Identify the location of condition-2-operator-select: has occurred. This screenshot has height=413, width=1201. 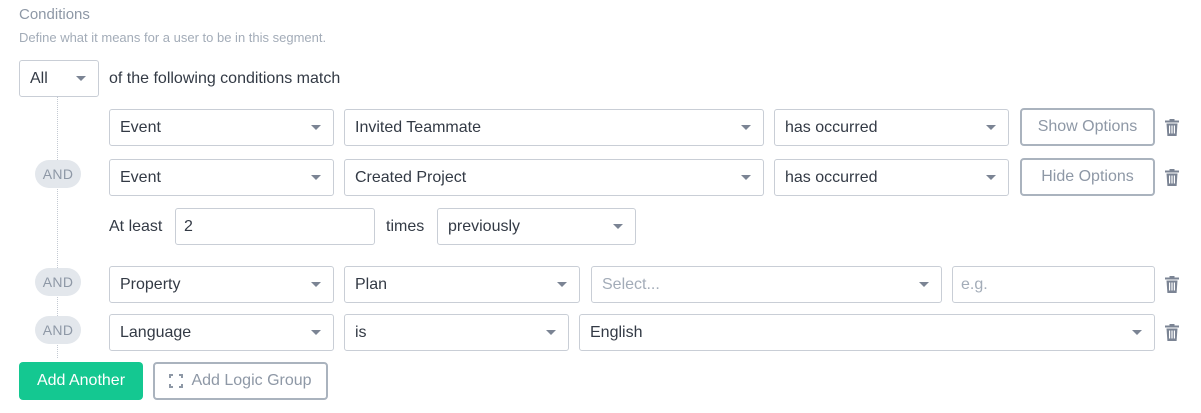
(891, 177).